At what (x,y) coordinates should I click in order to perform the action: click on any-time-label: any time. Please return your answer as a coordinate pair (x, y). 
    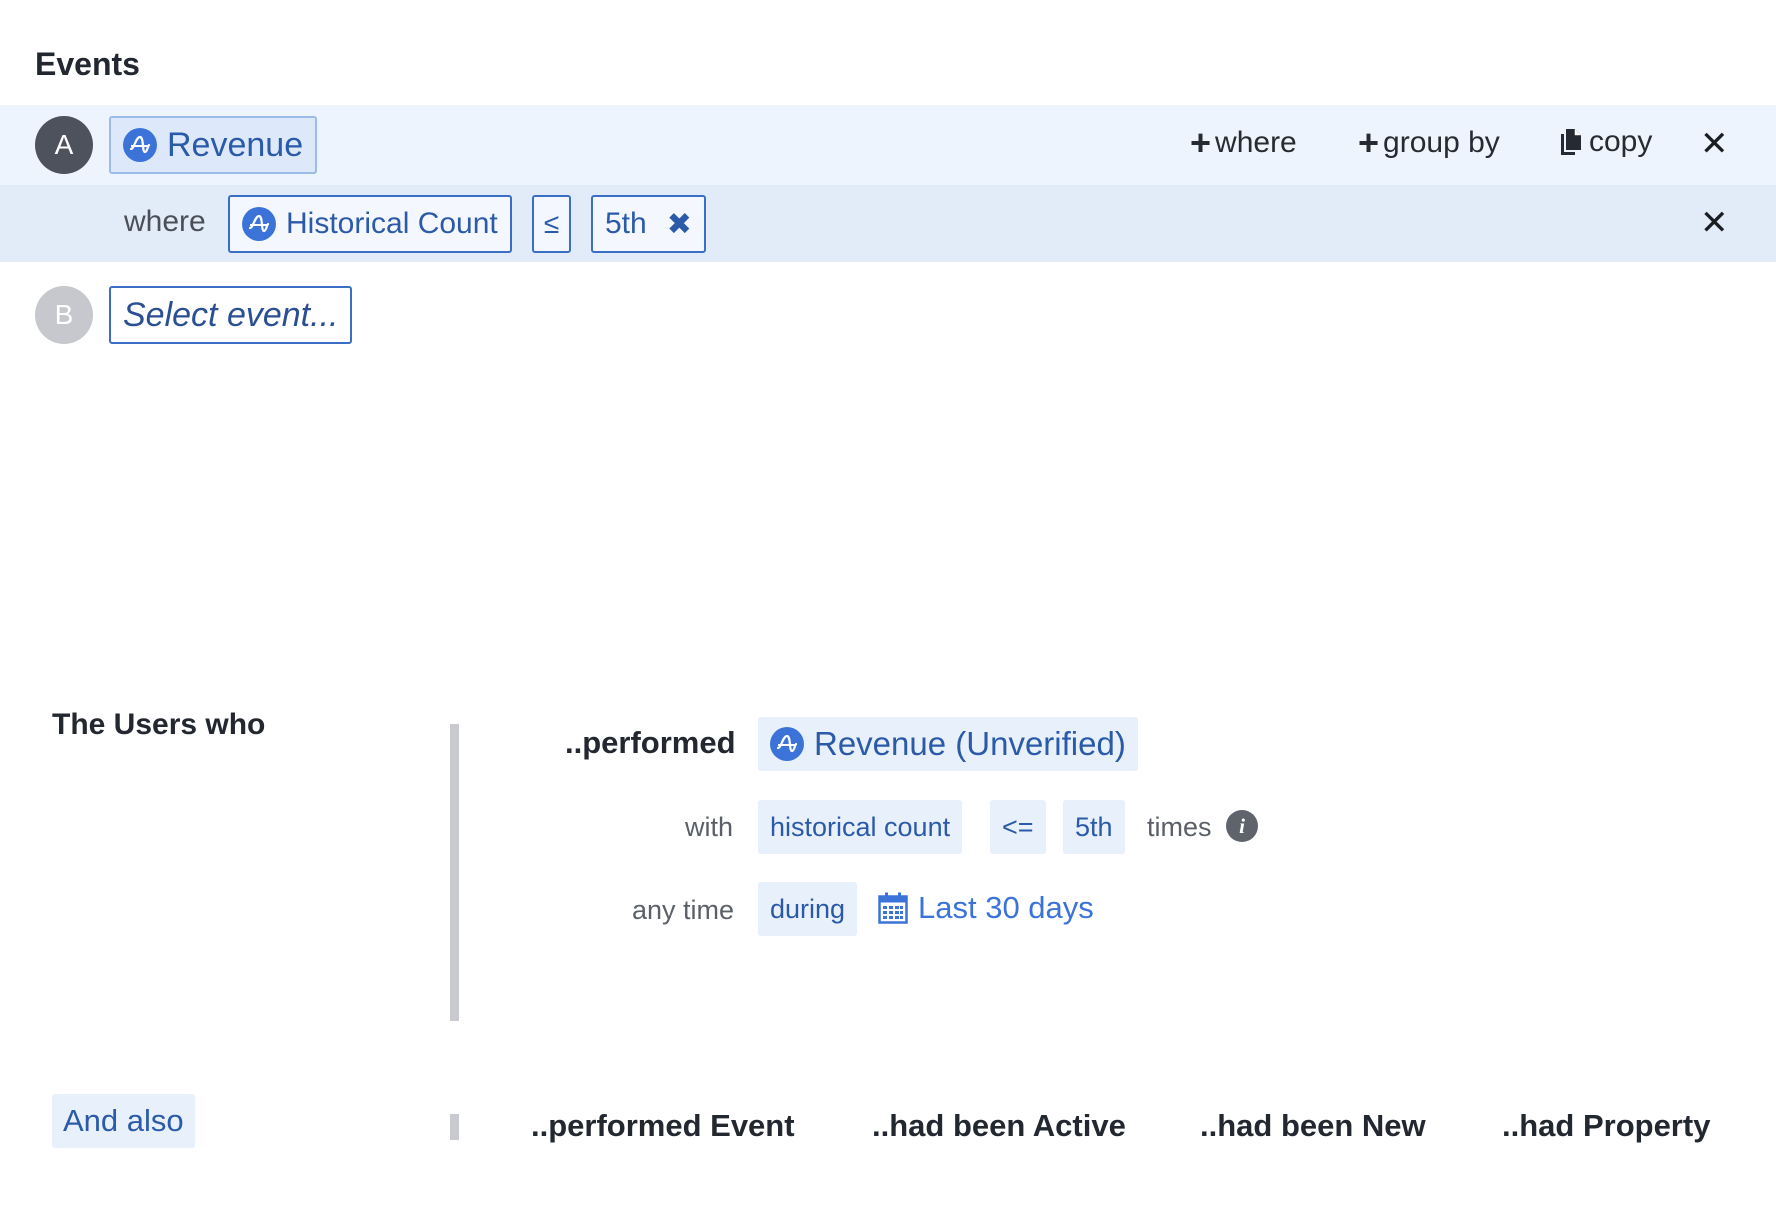
    Looking at the image, I should click on (683, 910).